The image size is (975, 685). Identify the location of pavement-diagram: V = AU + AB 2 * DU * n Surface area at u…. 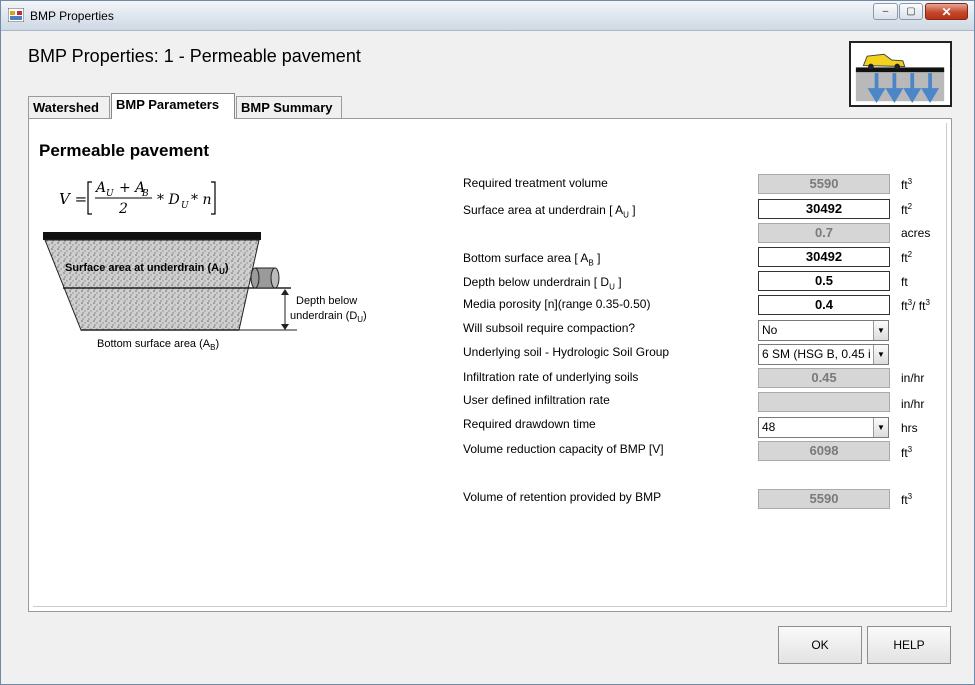
(205, 266).